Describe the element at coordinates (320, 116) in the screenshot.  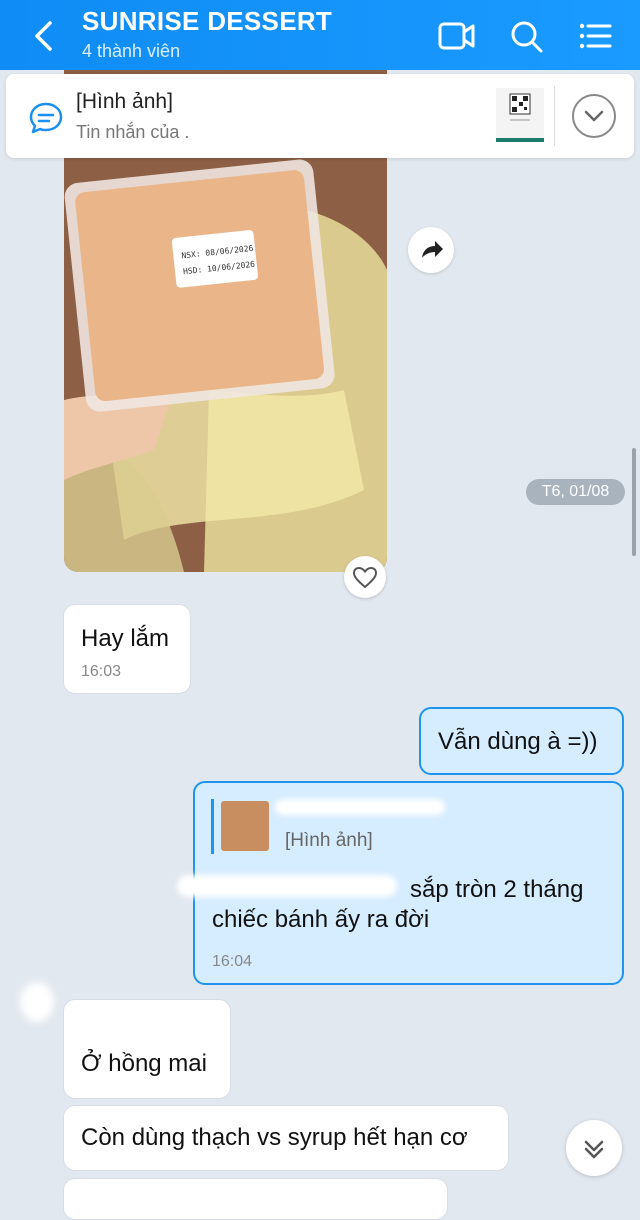
I see `pinned-message-bar: [Hình ảnh] Tin nhắn của .` at that location.